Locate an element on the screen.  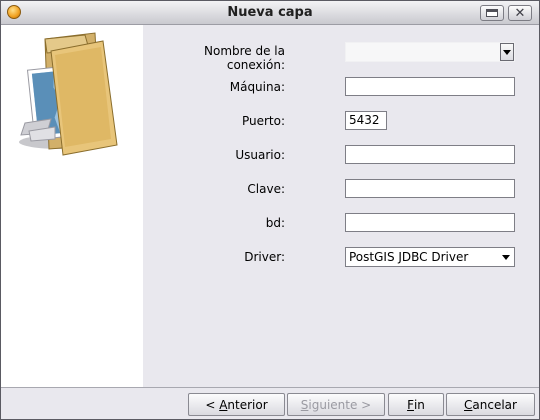
user-field is located at coordinates (430, 154).